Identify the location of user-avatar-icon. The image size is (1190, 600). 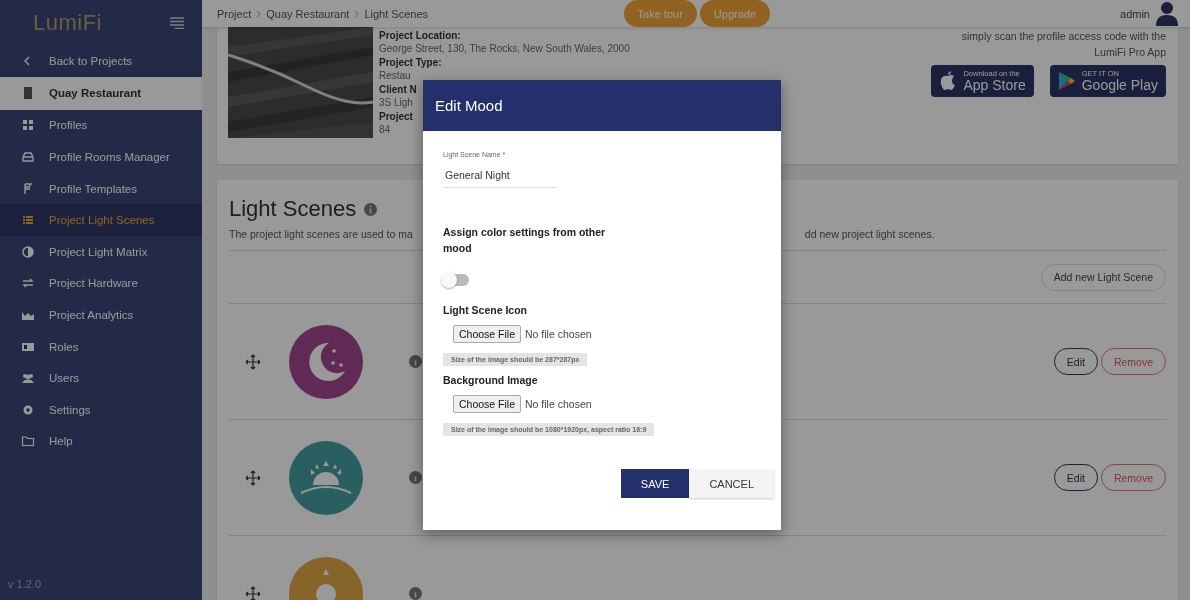
(1167, 13).